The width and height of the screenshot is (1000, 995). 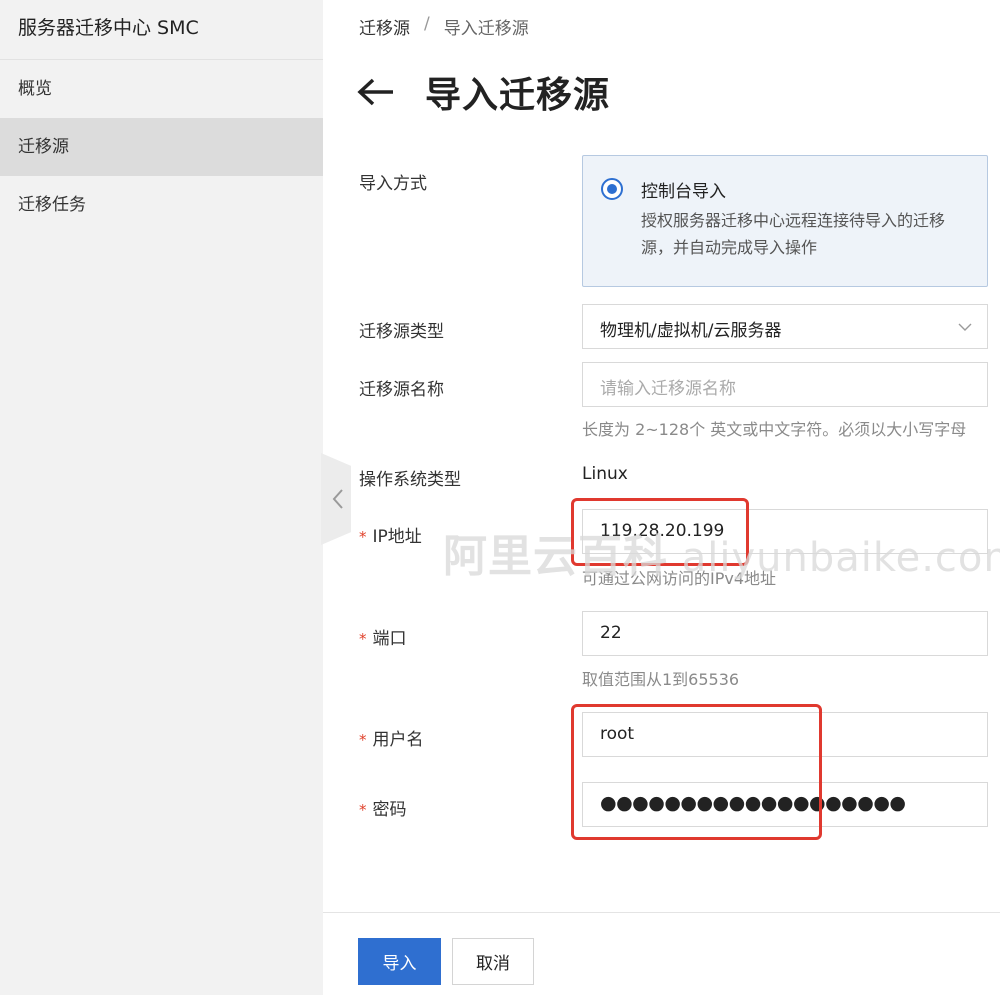 What do you see at coordinates (410, 480) in the screenshot?
I see `os-type-label: 操作系统类型` at bounding box center [410, 480].